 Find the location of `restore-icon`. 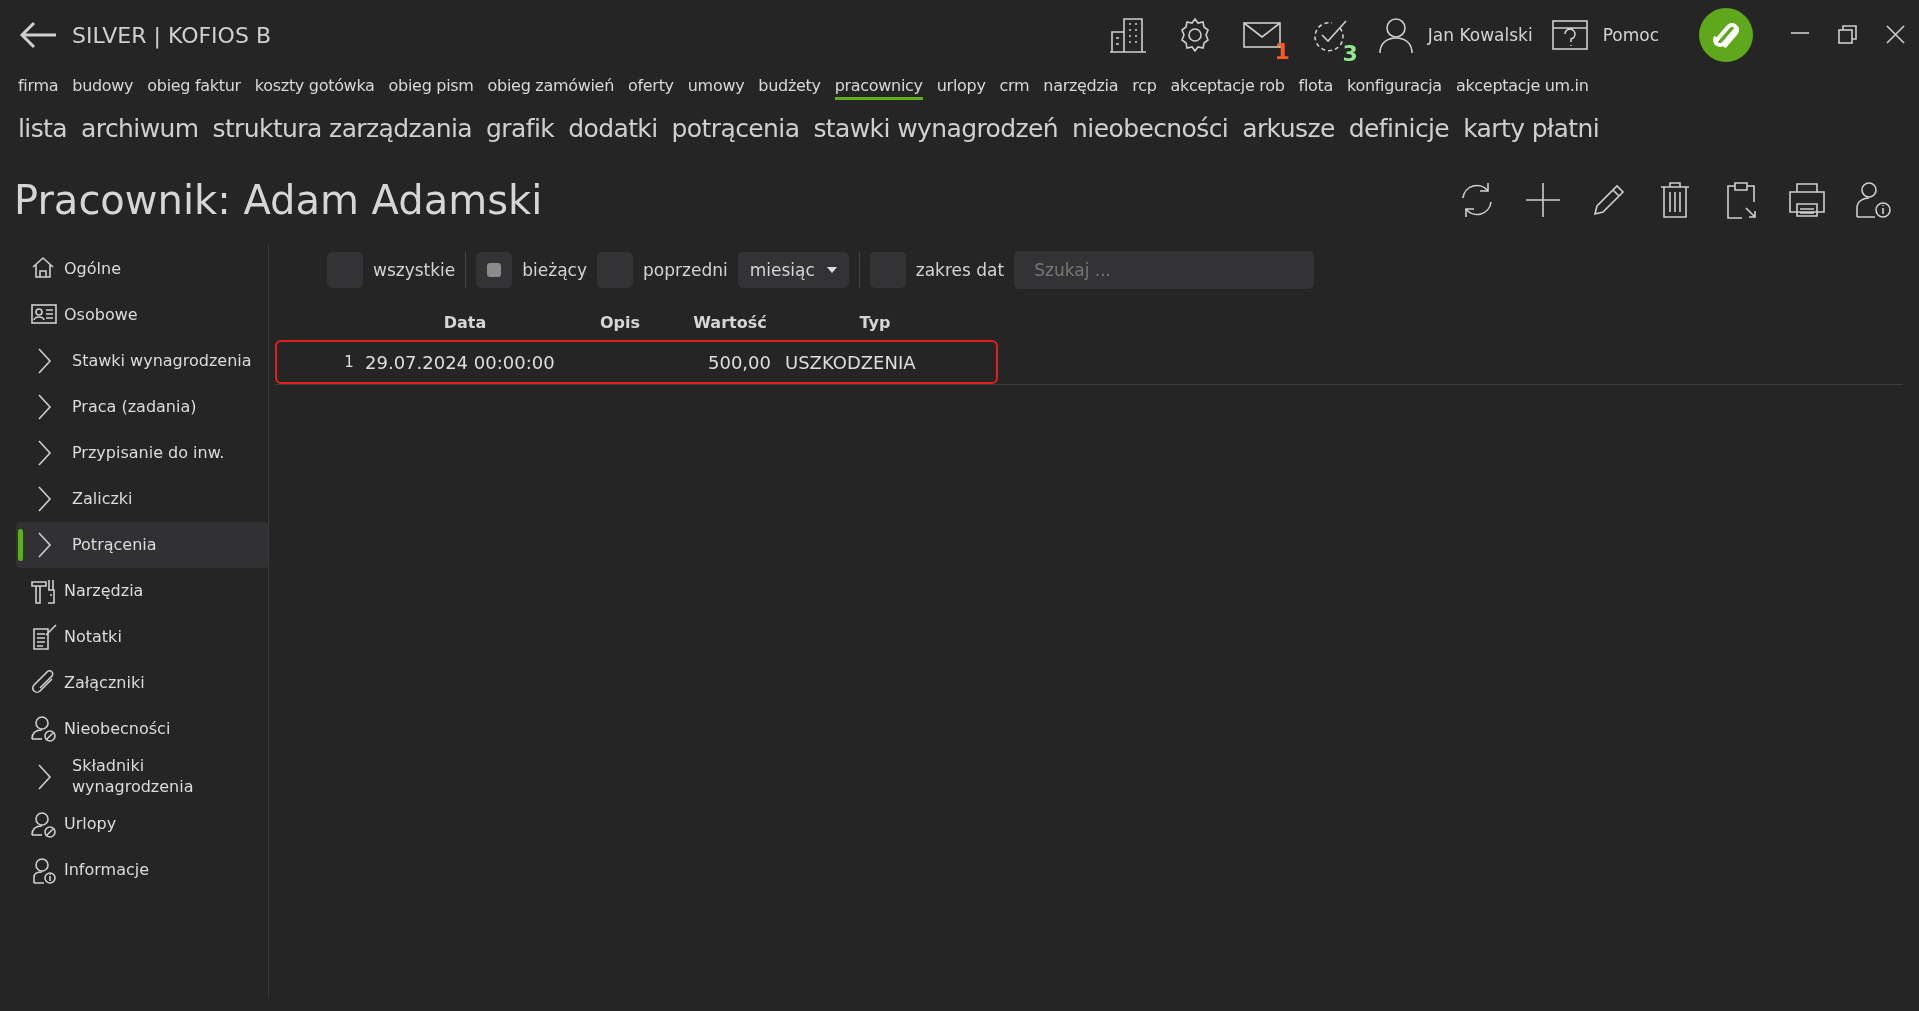

restore-icon is located at coordinates (1847, 35).